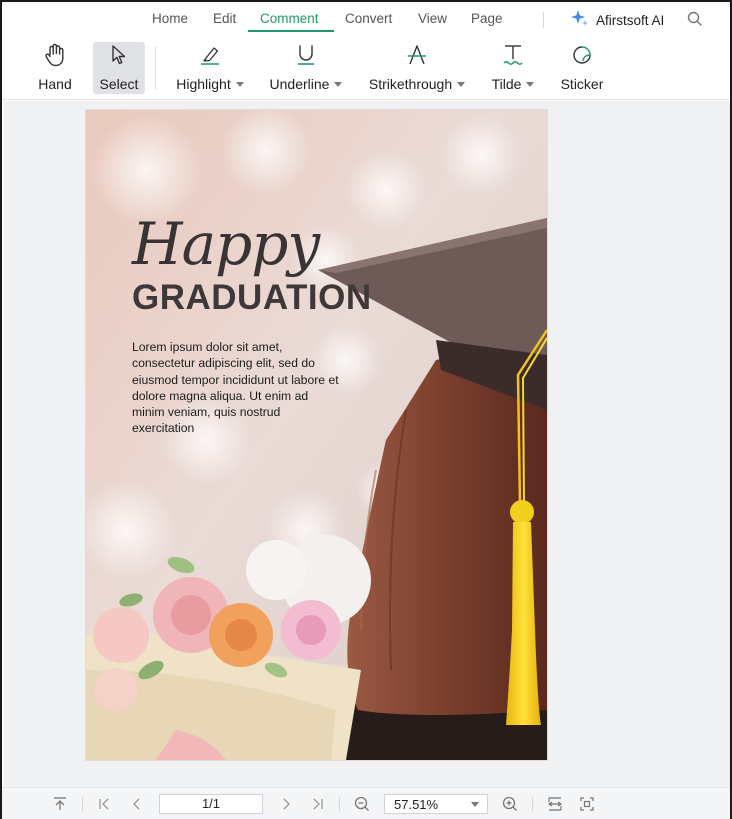 The height and width of the screenshot is (819, 732). What do you see at coordinates (306, 55) in the screenshot?
I see `underline-icon` at bounding box center [306, 55].